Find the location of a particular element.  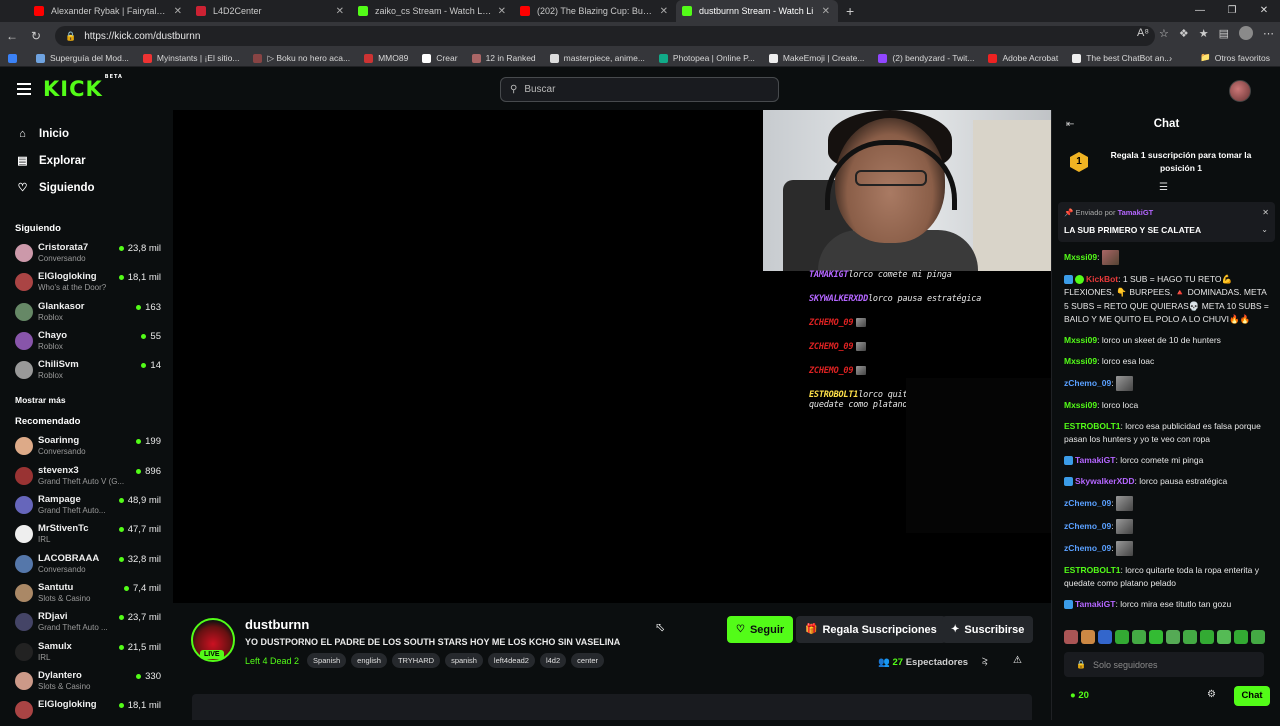

kick-logo: KICK BETA is located at coordinates (83, 87).